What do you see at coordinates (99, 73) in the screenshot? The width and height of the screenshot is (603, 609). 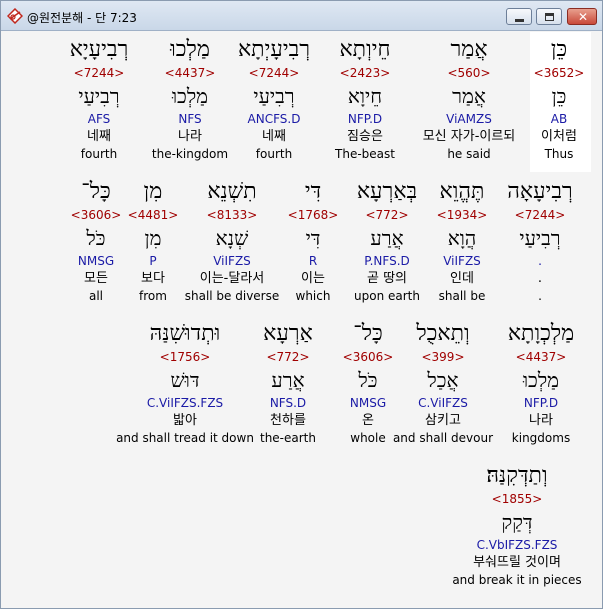 I see `strong-number: <7244>` at bounding box center [99, 73].